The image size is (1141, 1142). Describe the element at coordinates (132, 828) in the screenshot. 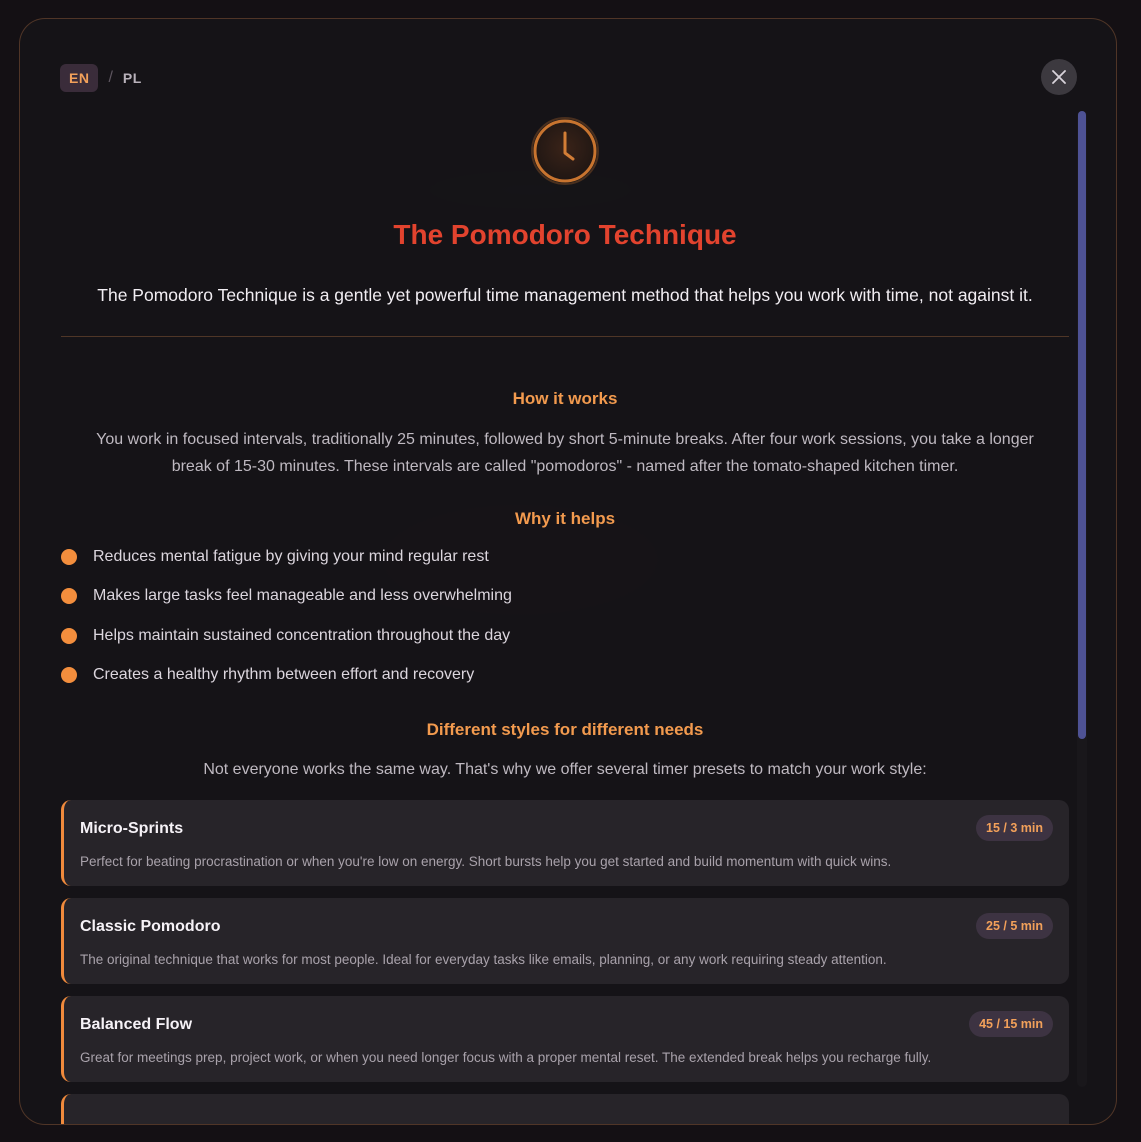

I see `preset-name: Micro-Sprints` at that location.